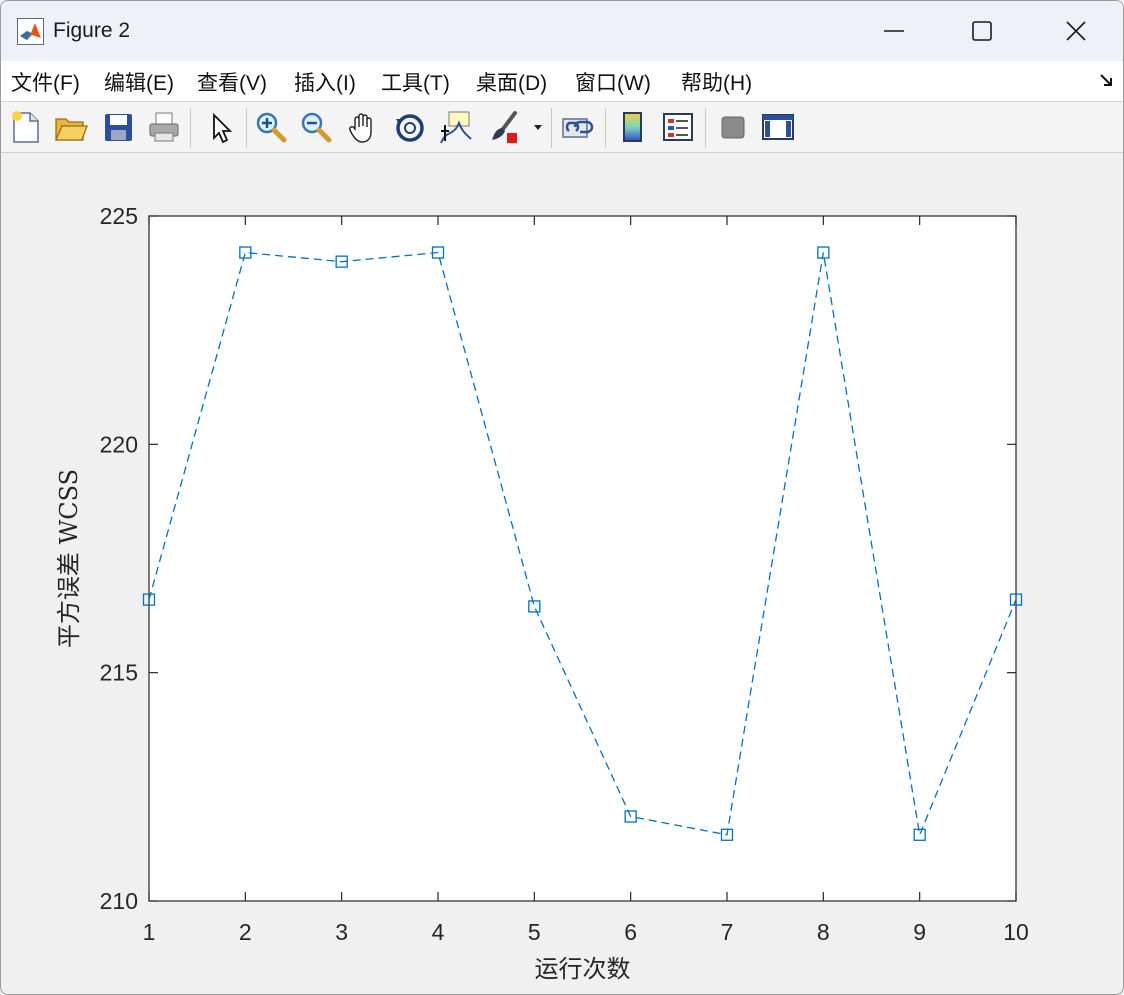 Image resolution: width=1124 pixels, height=995 pixels. What do you see at coordinates (119, 673) in the screenshot?
I see `y-tick-label: 215` at bounding box center [119, 673].